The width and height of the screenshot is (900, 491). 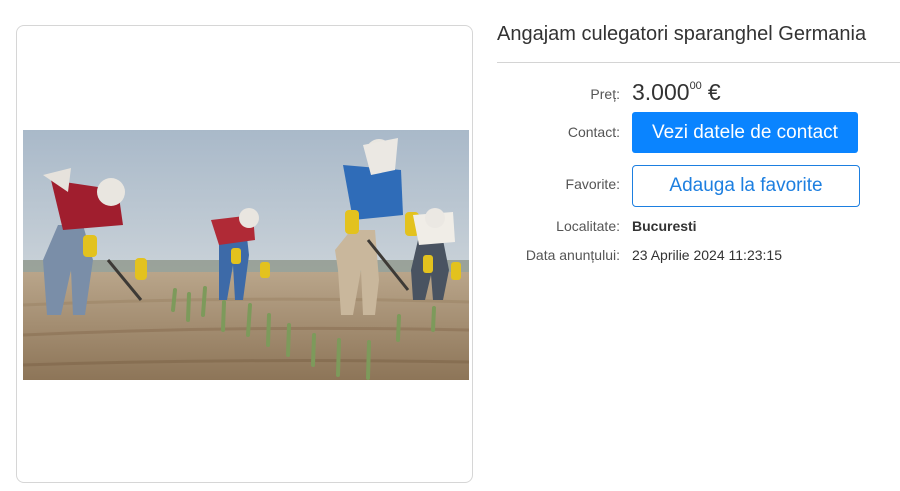 I want to click on title-divider, so click(x=698, y=62).